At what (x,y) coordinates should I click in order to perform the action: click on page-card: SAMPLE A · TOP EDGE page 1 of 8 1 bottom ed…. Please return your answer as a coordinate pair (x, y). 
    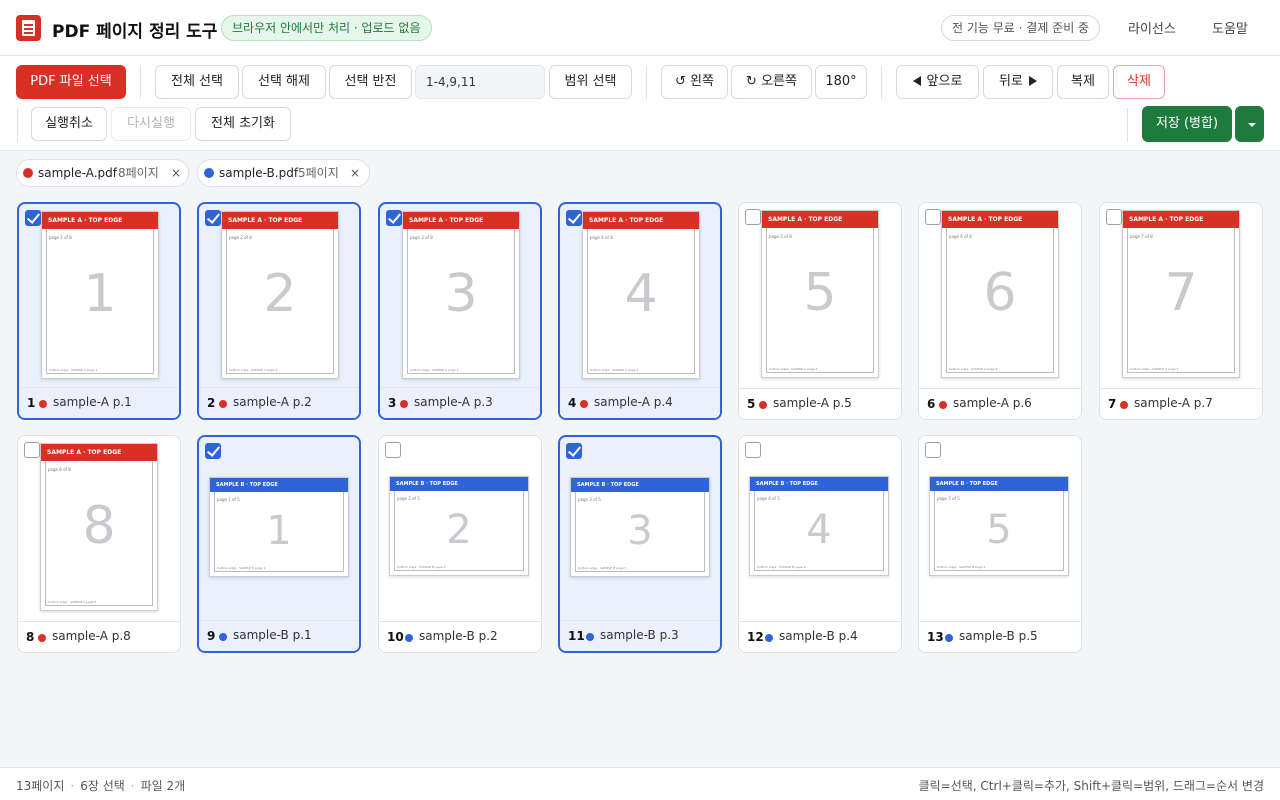
    Looking at the image, I should click on (99, 311).